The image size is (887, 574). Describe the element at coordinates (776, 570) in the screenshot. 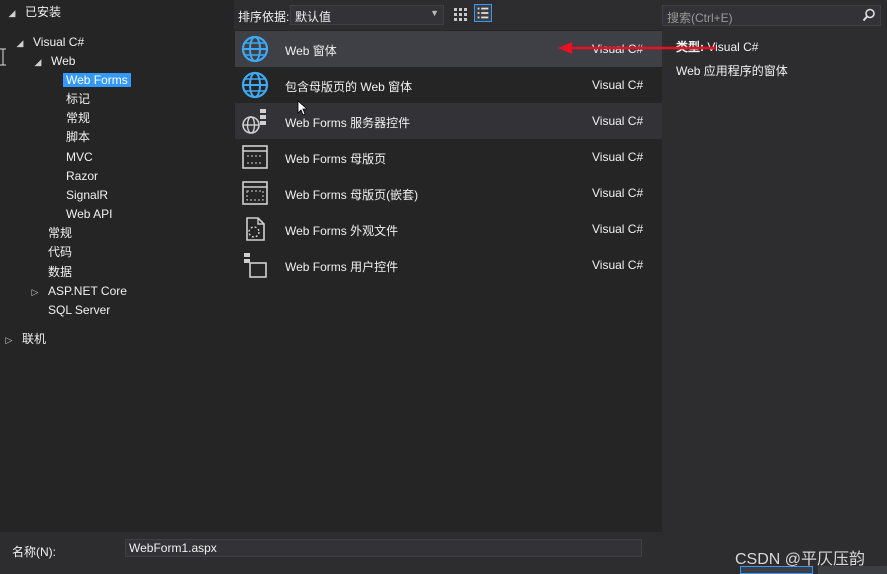

I see `add-button` at that location.